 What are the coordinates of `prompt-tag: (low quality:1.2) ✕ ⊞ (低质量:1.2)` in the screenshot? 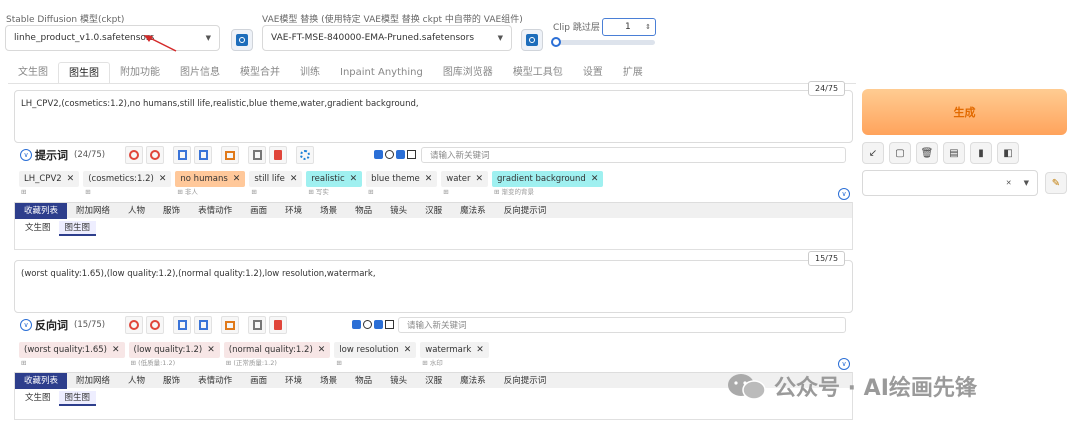 It's located at (174, 355).